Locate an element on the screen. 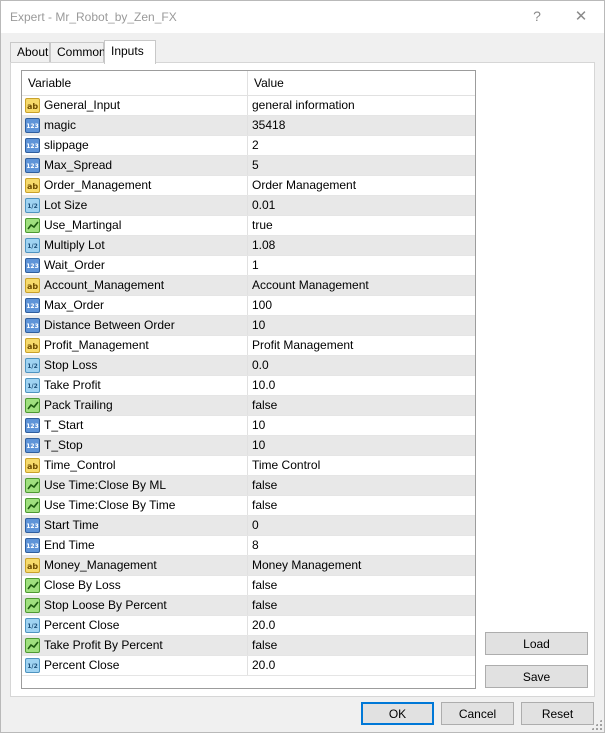  variable-cell: 1/2 Percent Close is located at coordinates (135, 625).